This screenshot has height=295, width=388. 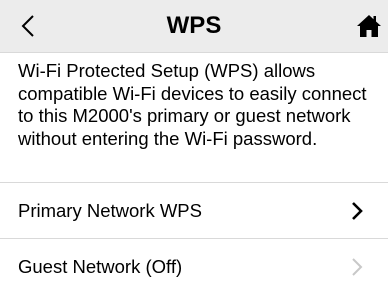 What do you see at coordinates (100, 266) in the screenshot?
I see `guest-network-label: Guest Network (Off)` at bounding box center [100, 266].